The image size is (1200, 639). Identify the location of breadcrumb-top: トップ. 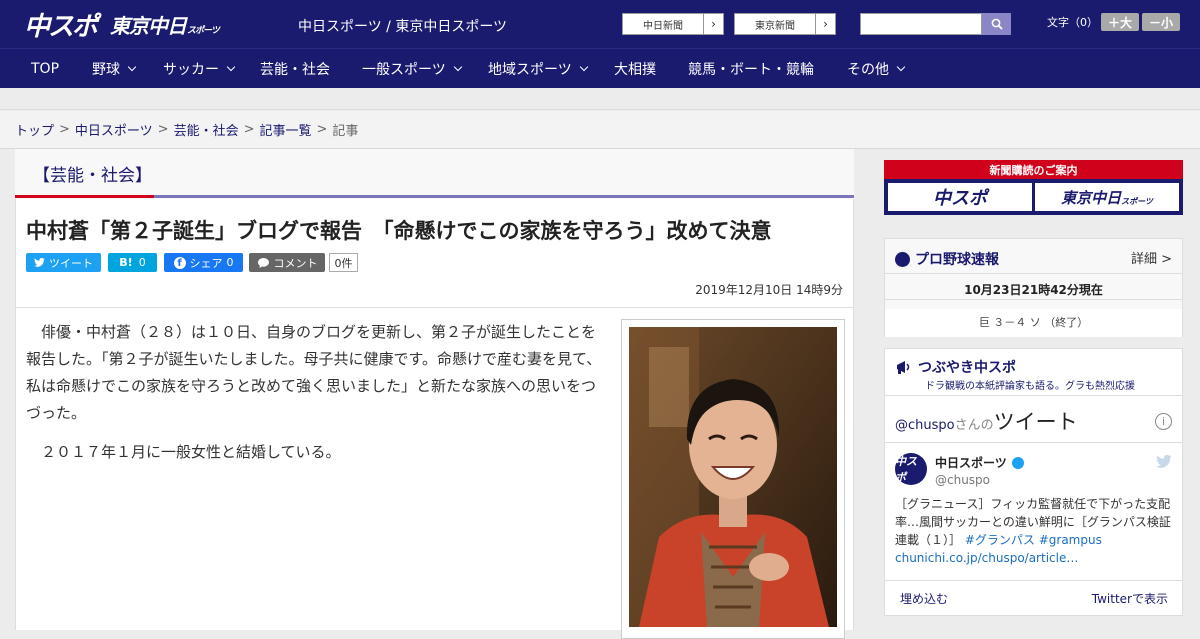
(34, 129).